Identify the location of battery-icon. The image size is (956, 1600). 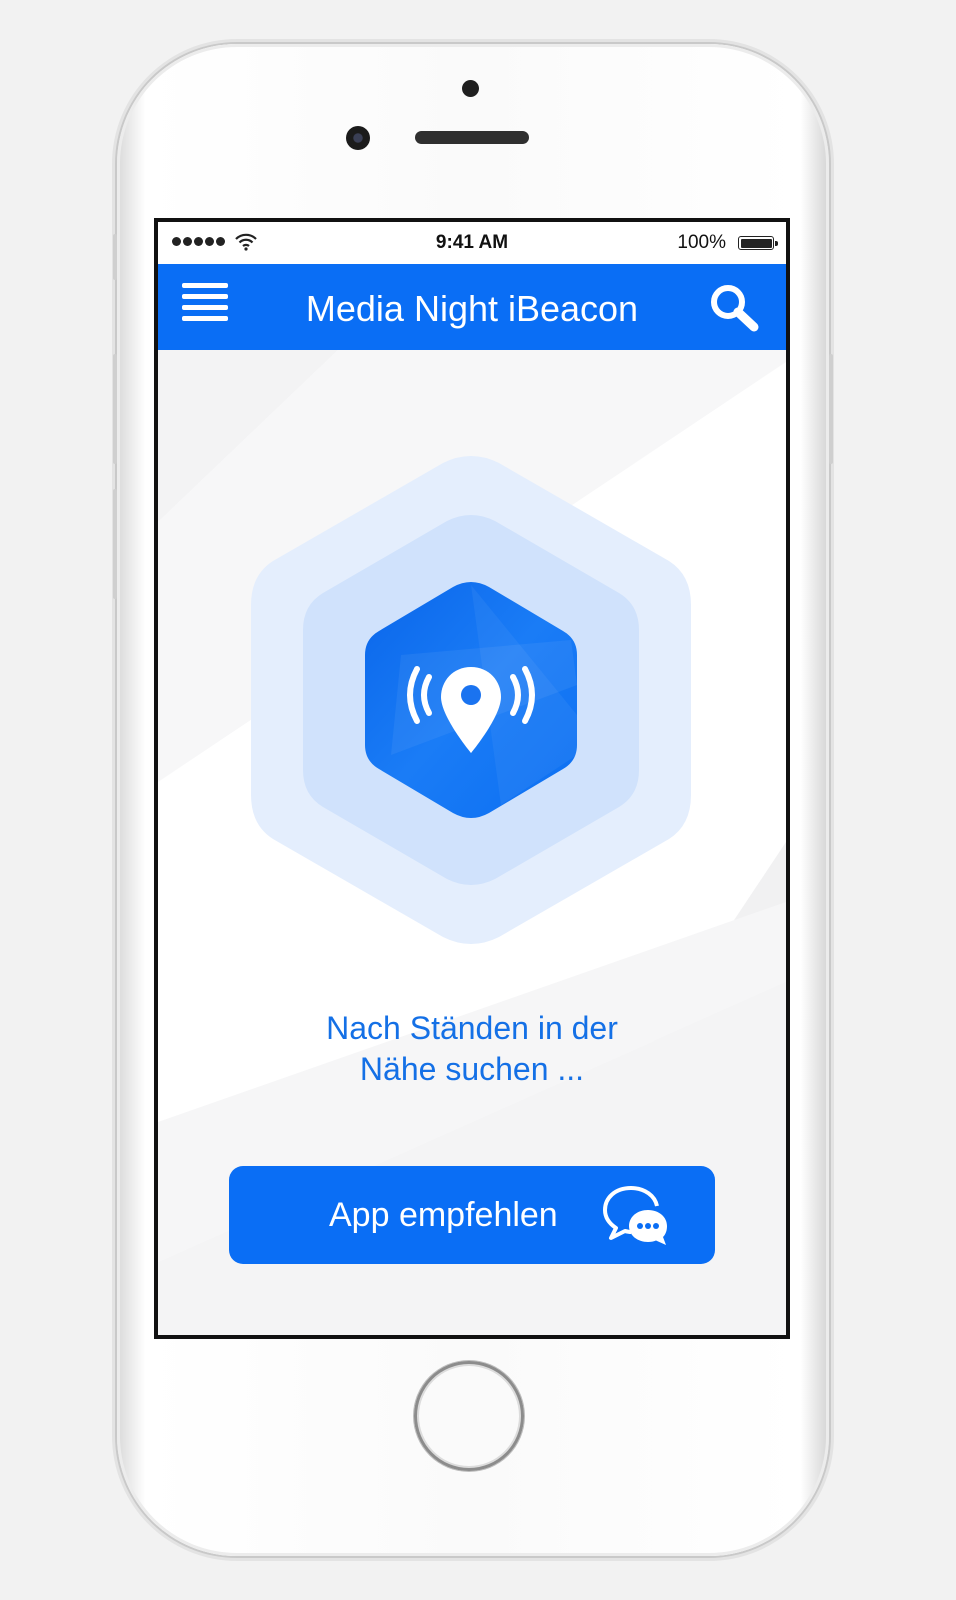
(758, 243).